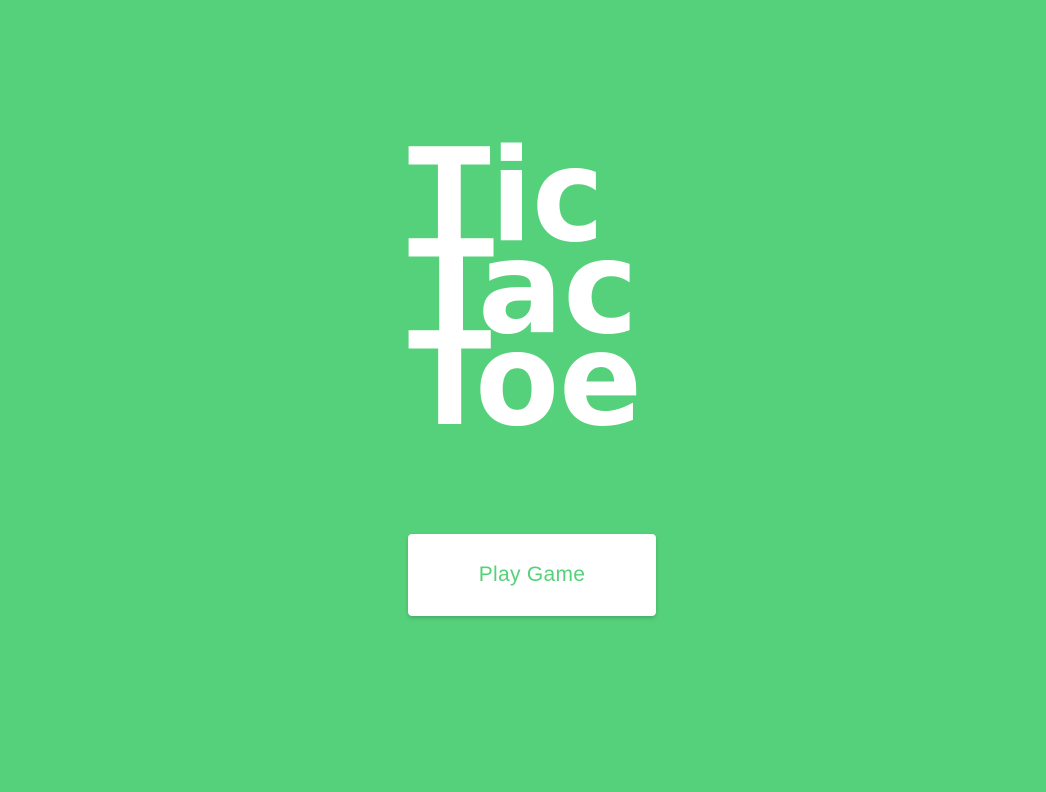 This screenshot has width=1046, height=792. What do you see at coordinates (532, 575) in the screenshot?
I see `play-game-button: Play Game` at bounding box center [532, 575].